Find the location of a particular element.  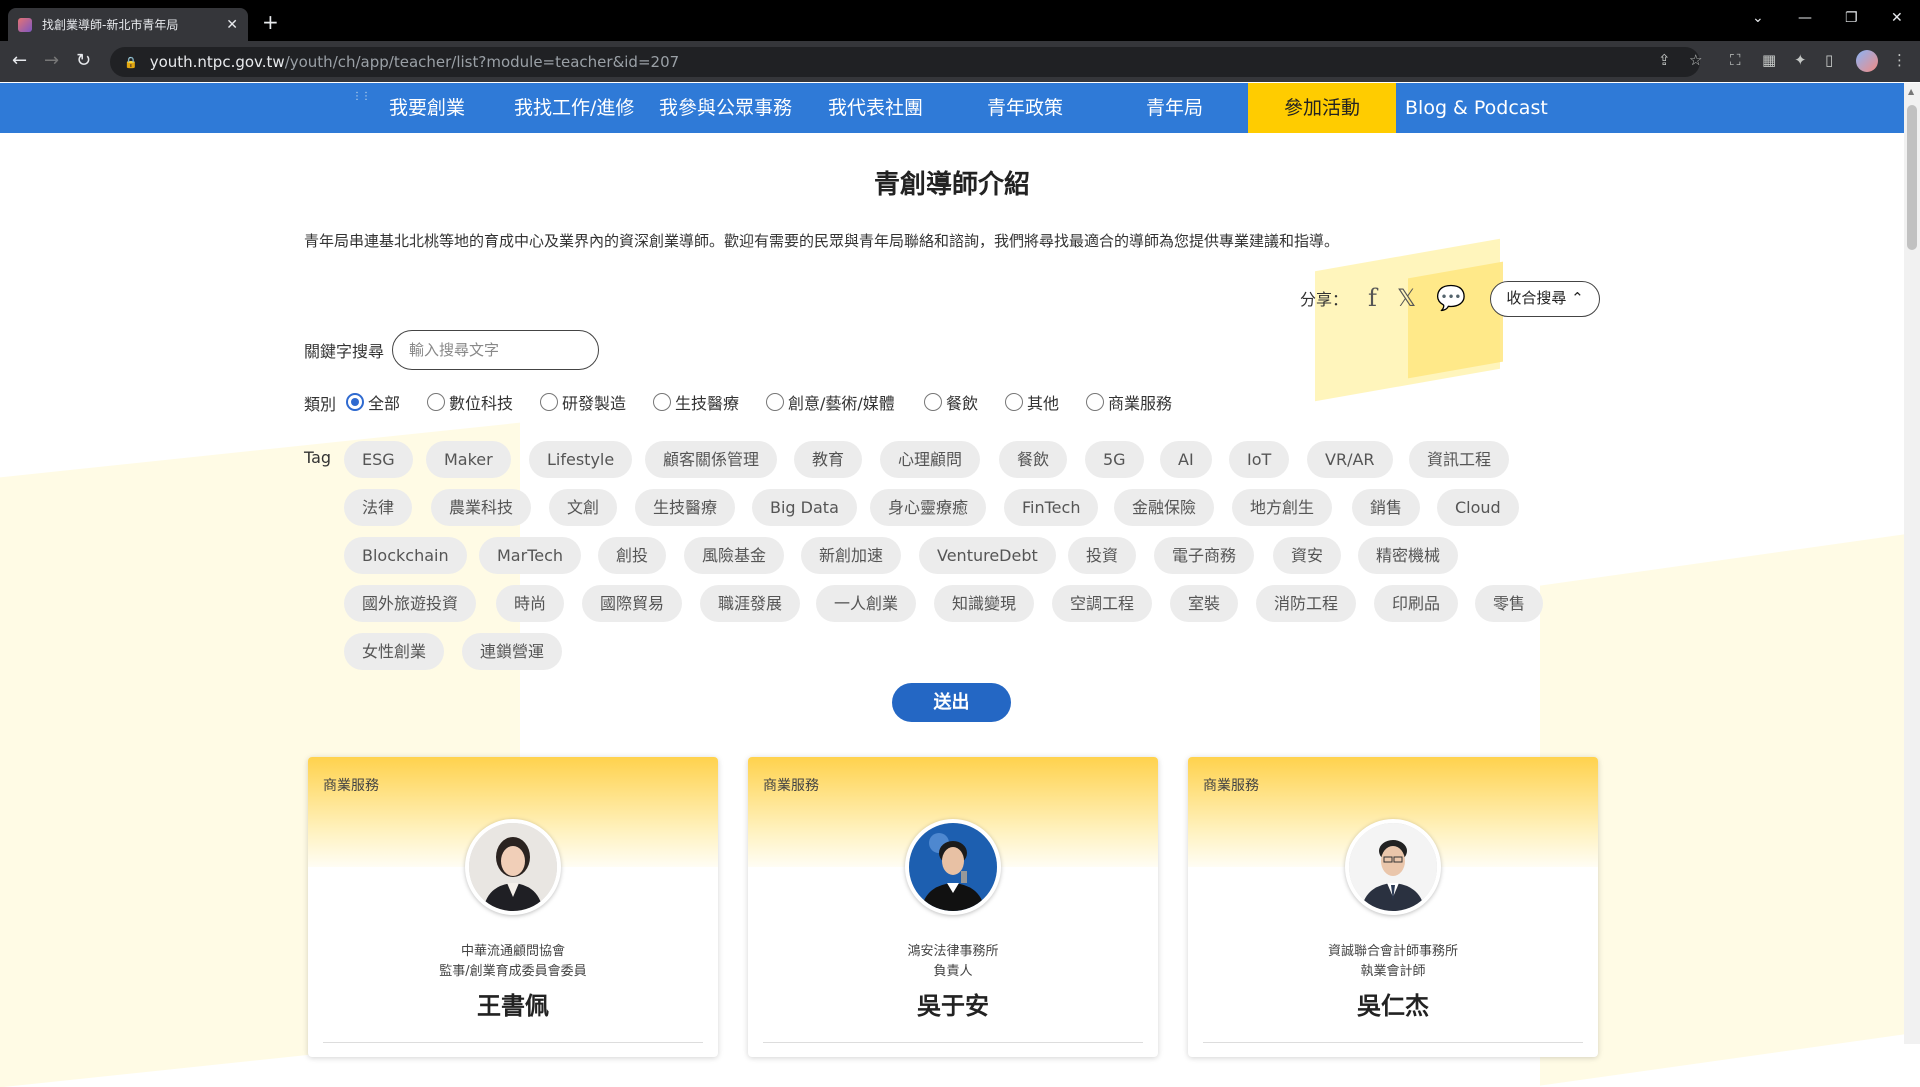

tag-chip: 身心靈療癒 is located at coordinates (928, 507).